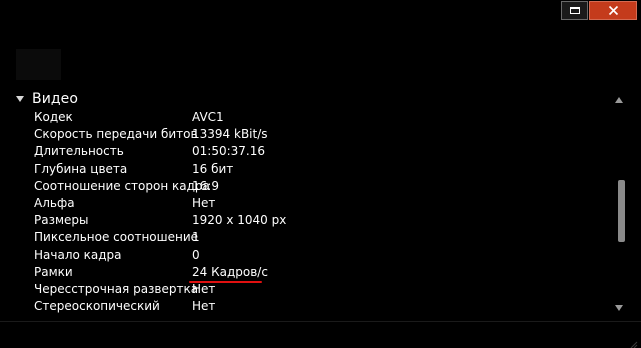 This screenshot has height=348, width=641. I want to click on property-value: 24 Кадров/с, so click(230, 271).